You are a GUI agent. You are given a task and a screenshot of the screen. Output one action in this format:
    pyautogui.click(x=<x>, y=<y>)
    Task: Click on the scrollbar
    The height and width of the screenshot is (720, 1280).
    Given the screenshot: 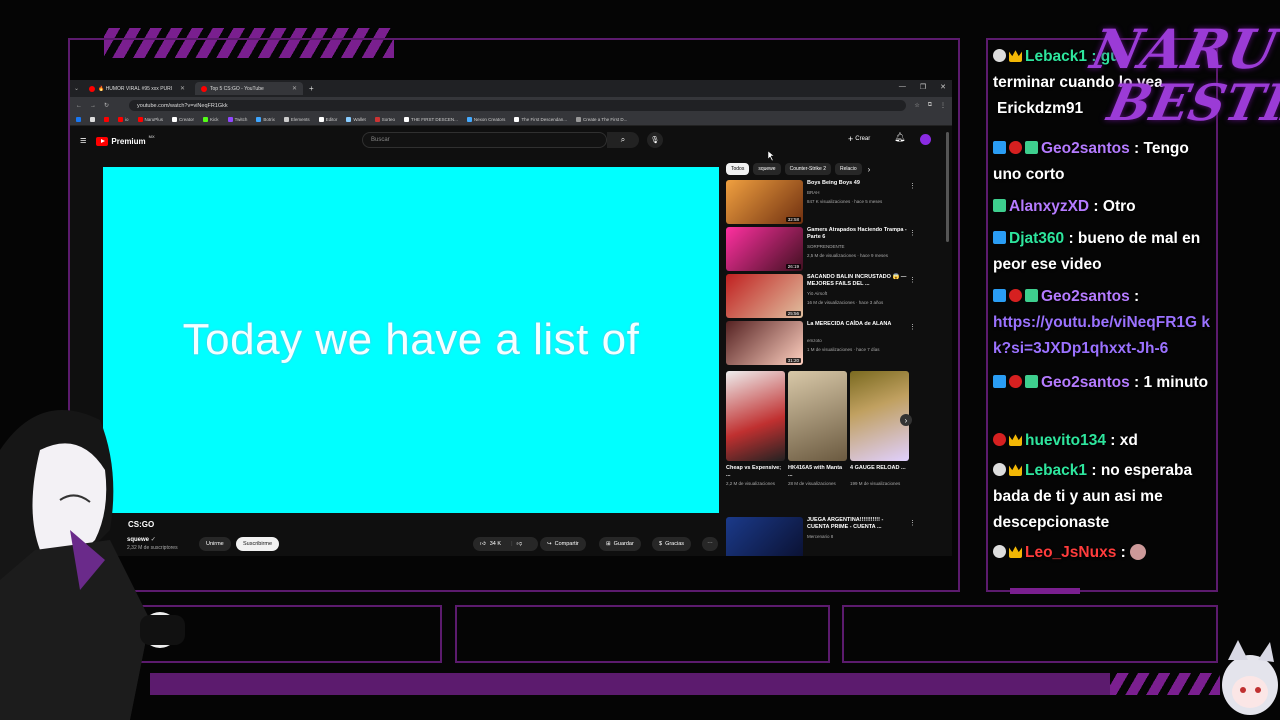 What is the action you would take?
    pyautogui.click(x=947, y=187)
    